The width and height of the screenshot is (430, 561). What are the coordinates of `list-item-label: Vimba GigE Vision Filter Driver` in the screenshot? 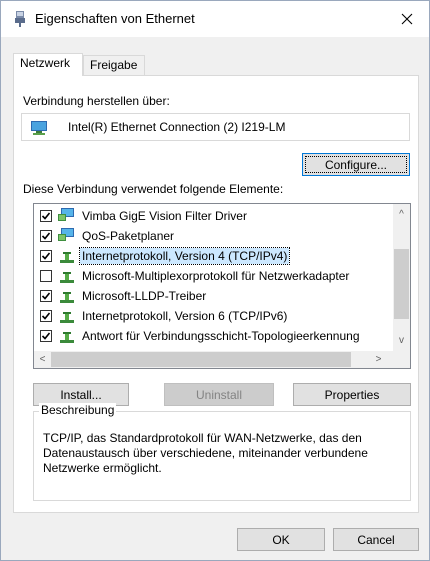 It's located at (164, 216).